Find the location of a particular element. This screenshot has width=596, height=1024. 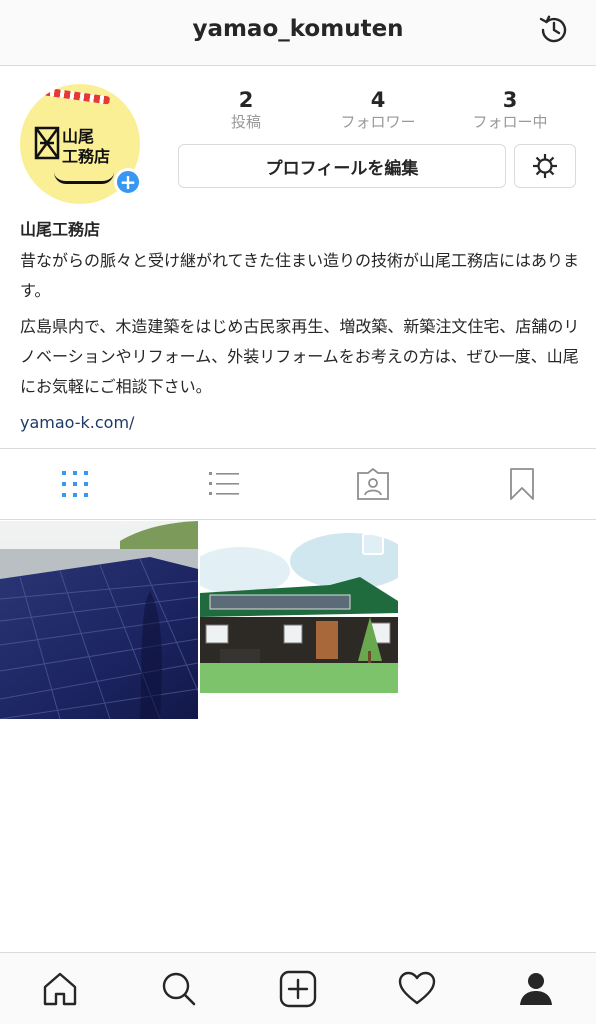

nav-add-post is located at coordinates (297, 988).